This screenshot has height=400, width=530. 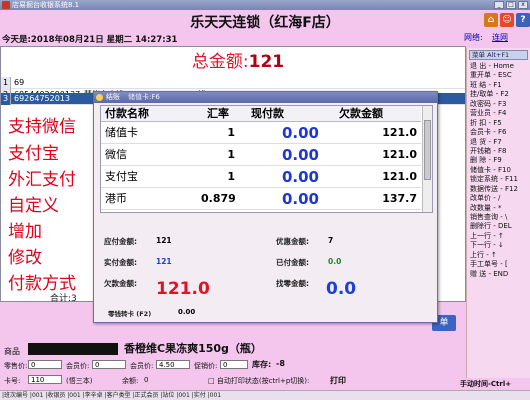 What do you see at coordinates (335, 261) in the screenshot?
I see `already-paid-value: 0.0` at bounding box center [335, 261].